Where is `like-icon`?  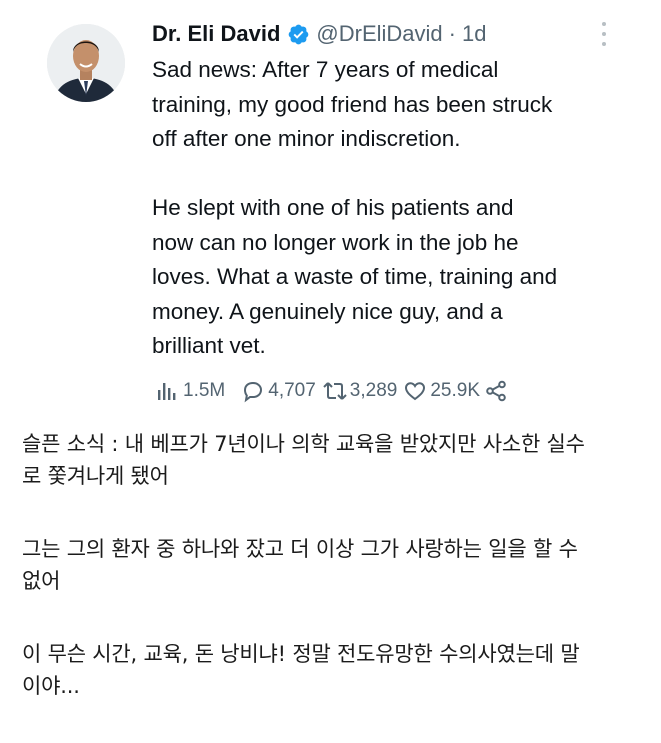 like-icon is located at coordinates (415, 391).